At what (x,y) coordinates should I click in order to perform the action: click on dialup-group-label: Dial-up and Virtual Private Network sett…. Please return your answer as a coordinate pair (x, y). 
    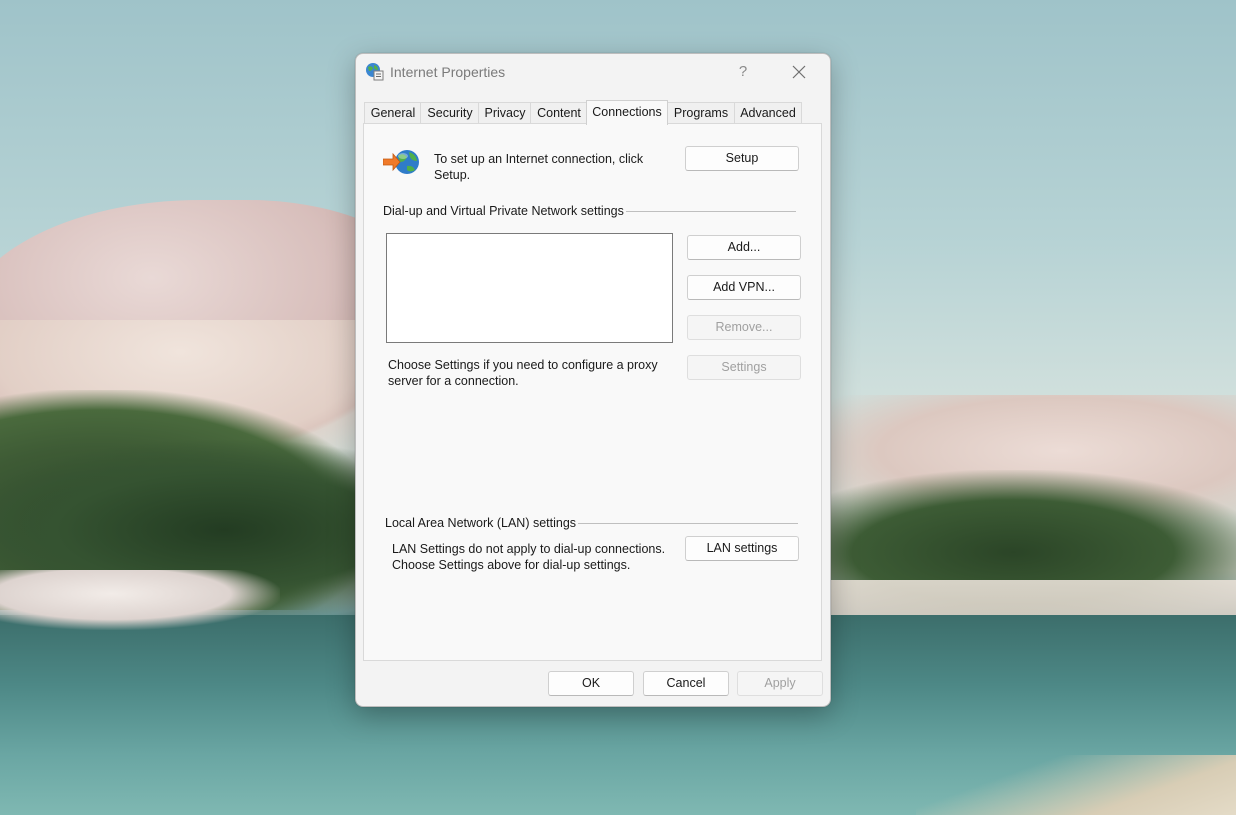
    Looking at the image, I should click on (504, 211).